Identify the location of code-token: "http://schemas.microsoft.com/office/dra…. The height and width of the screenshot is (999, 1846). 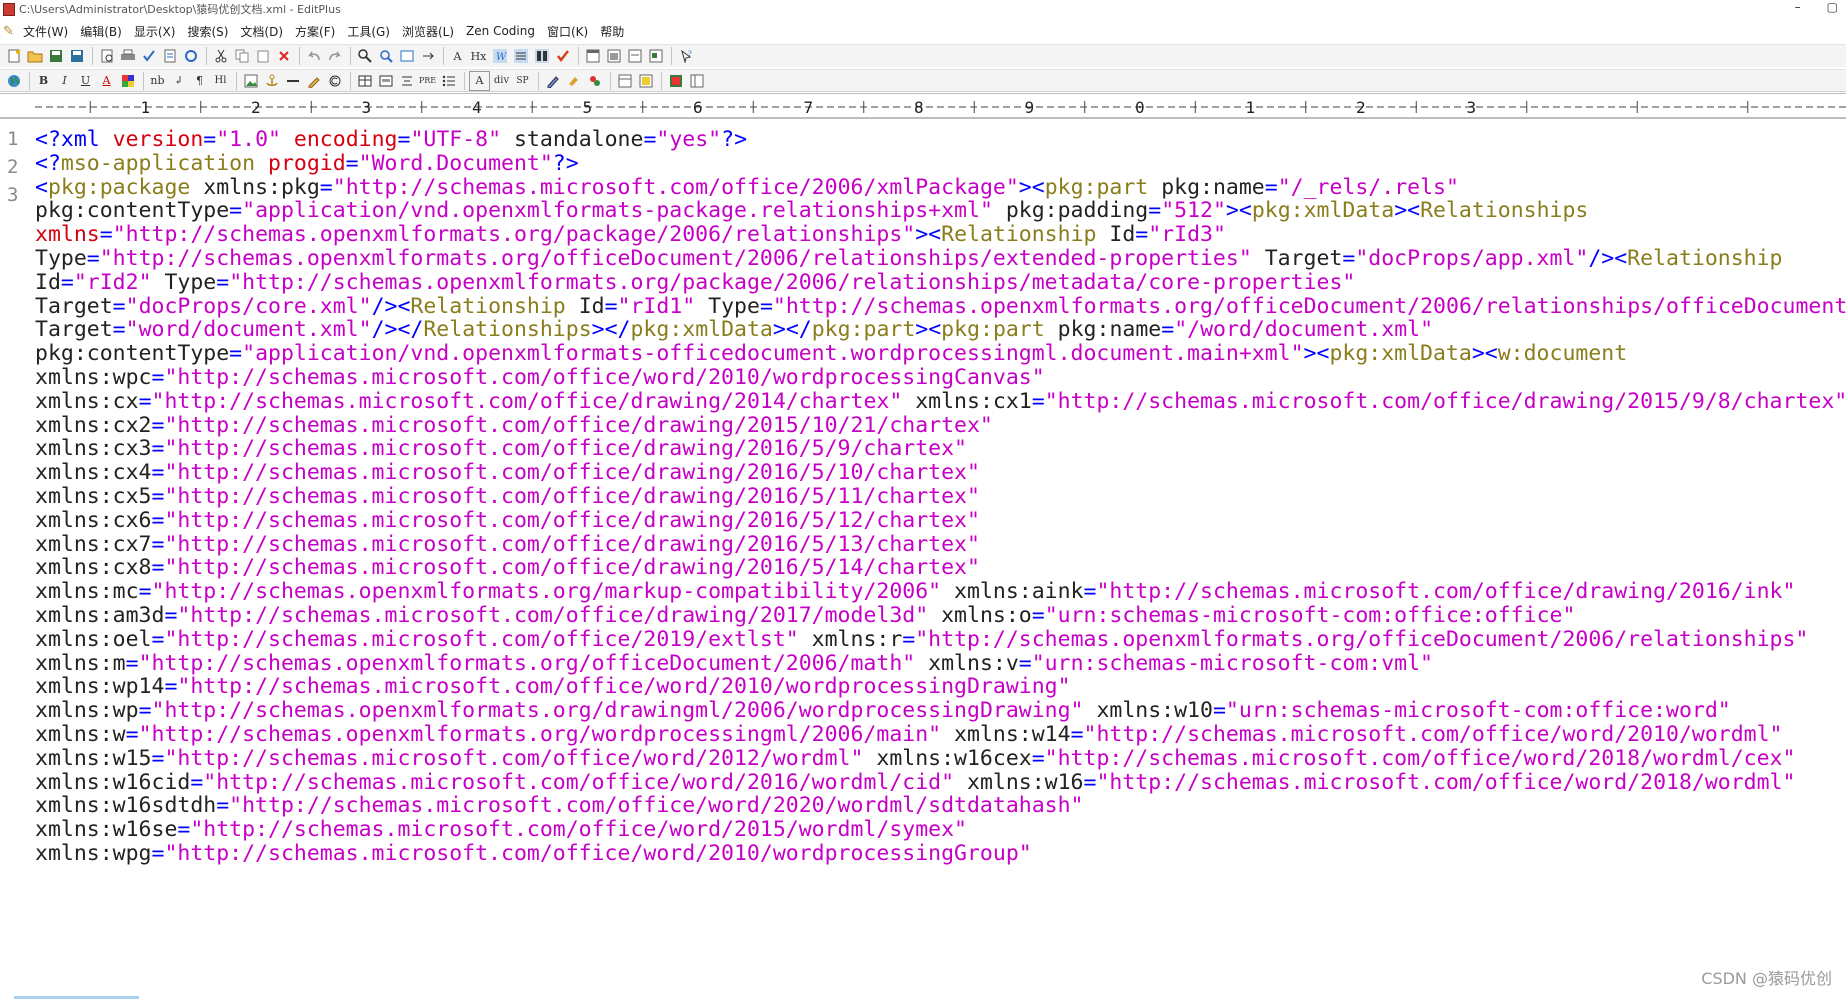
(572, 520).